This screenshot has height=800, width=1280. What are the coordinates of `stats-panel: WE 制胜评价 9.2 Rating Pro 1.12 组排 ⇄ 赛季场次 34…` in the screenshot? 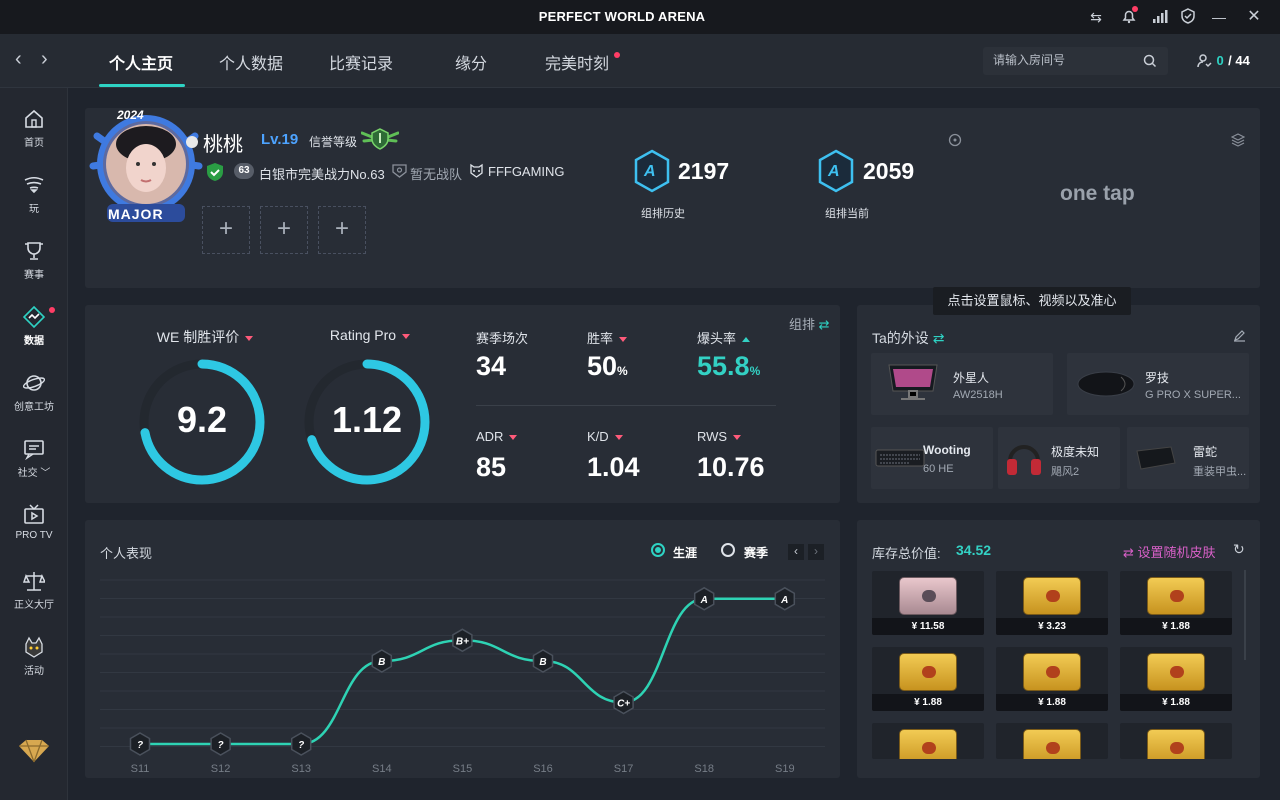 It's located at (462, 404).